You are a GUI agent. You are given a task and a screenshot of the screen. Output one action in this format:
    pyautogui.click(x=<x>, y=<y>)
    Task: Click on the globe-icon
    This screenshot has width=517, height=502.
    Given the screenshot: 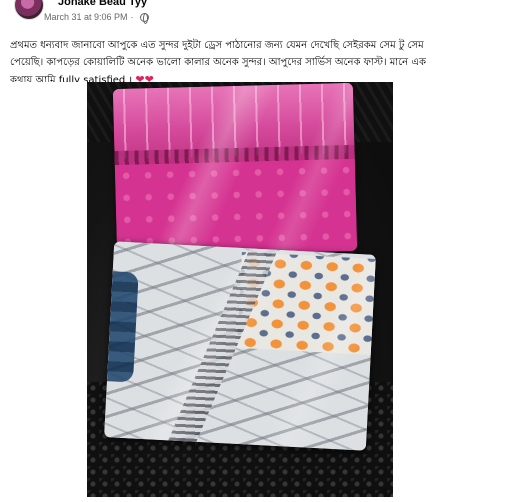 What is the action you would take?
    pyautogui.click(x=144, y=18)
    